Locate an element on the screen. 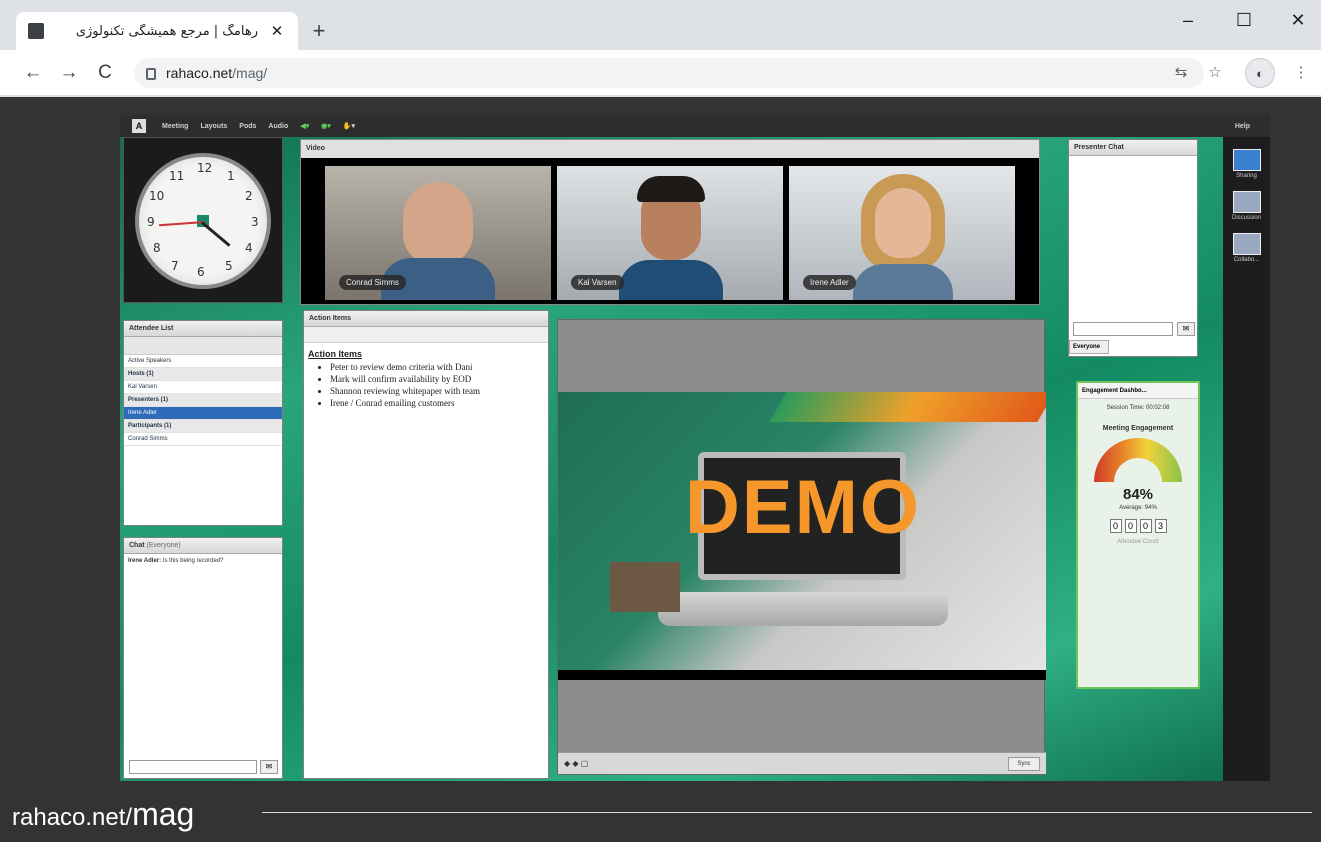  camera-icon: ◉▾ is located at coordinates (326, 126).